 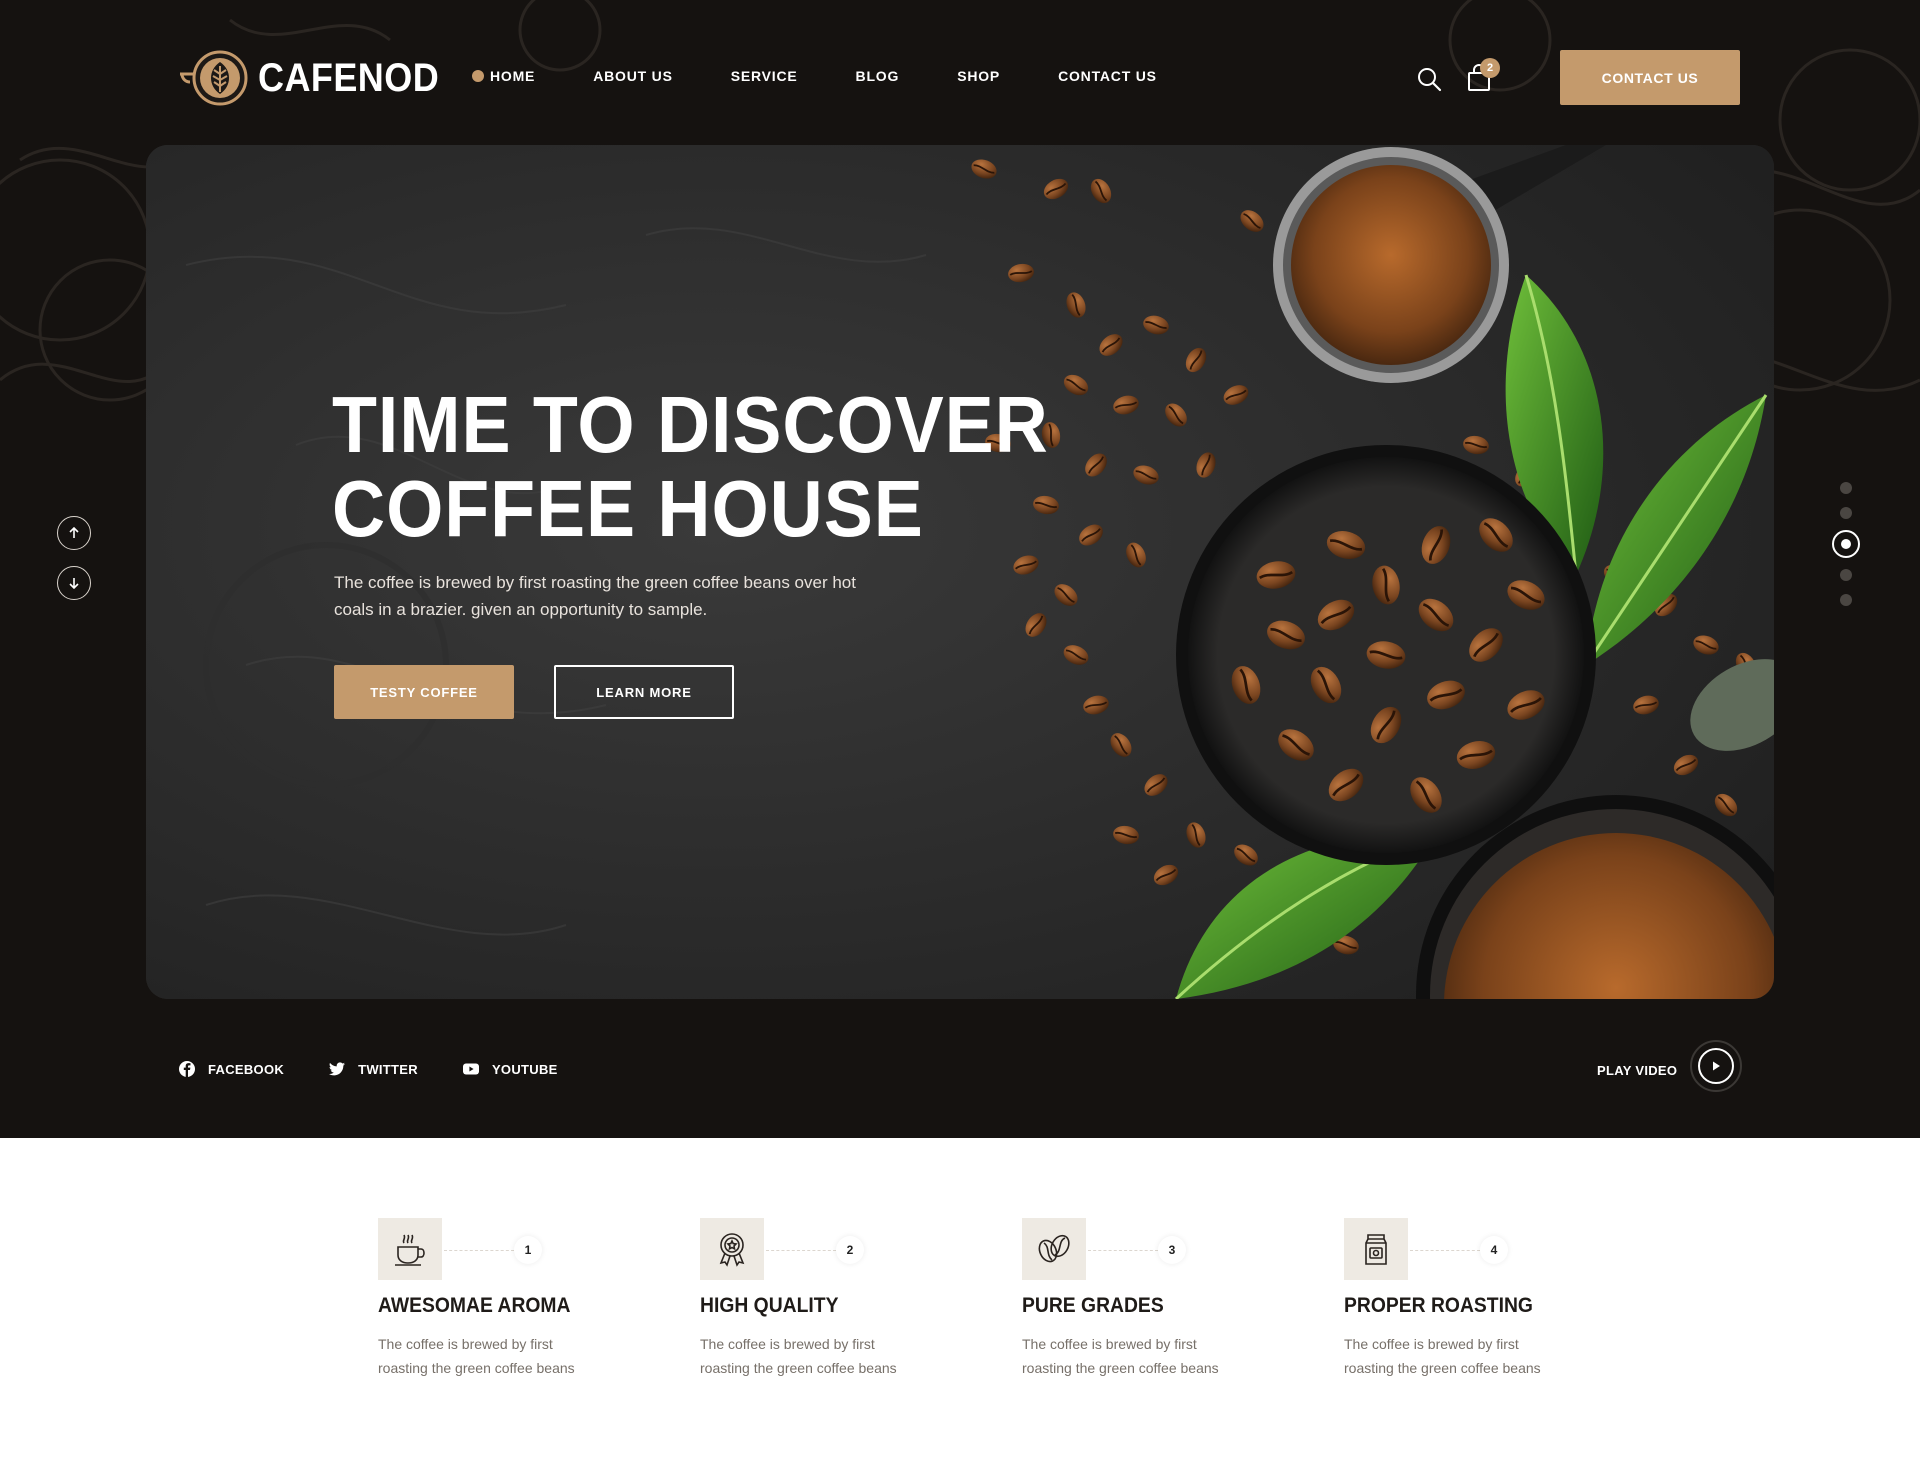 I want to click on award-badge-icon, so click(x=732, y=1250).